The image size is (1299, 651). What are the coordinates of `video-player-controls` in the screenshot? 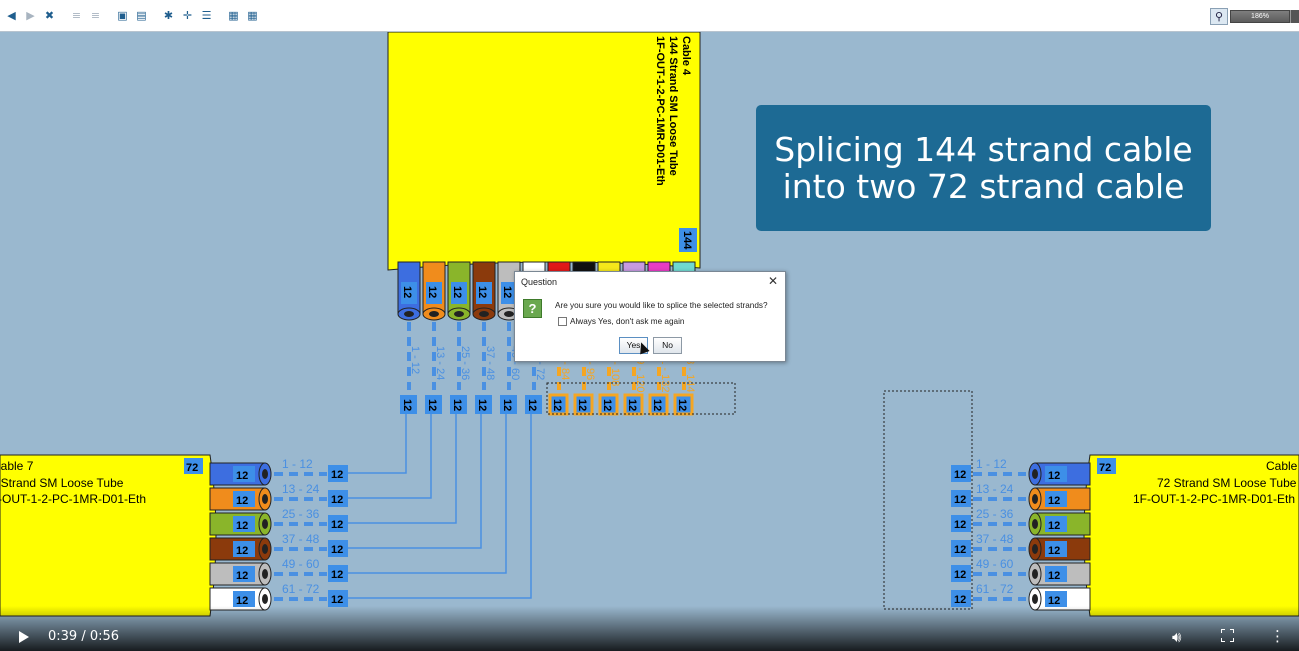 It's located at (649, 628).